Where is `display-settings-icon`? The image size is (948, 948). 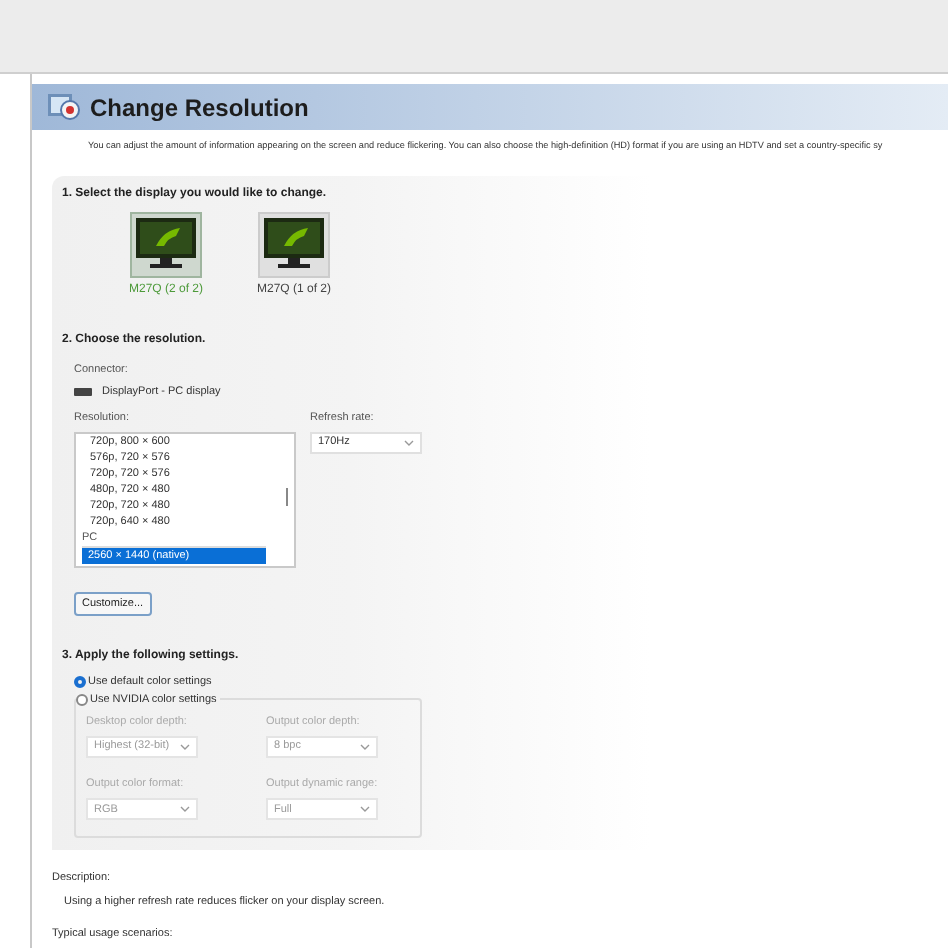
display-settings-icon is located at coordinates (64, 107).